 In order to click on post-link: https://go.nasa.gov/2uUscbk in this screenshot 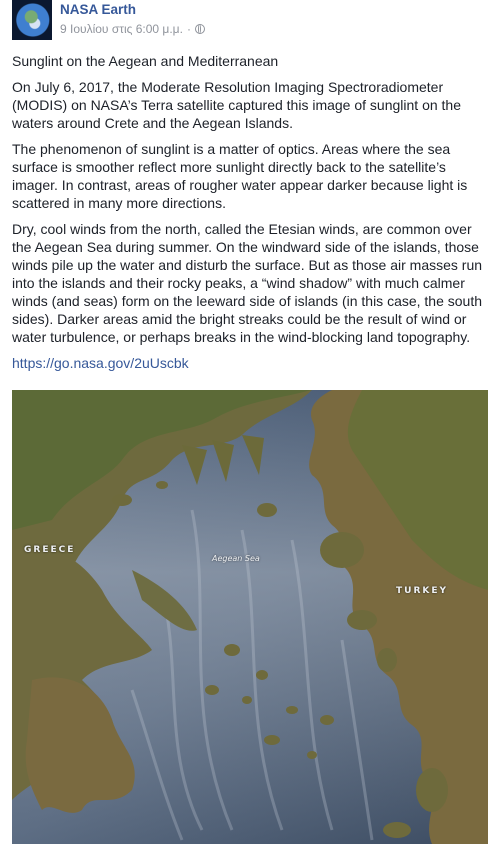, I will do `click(250, 363)`.